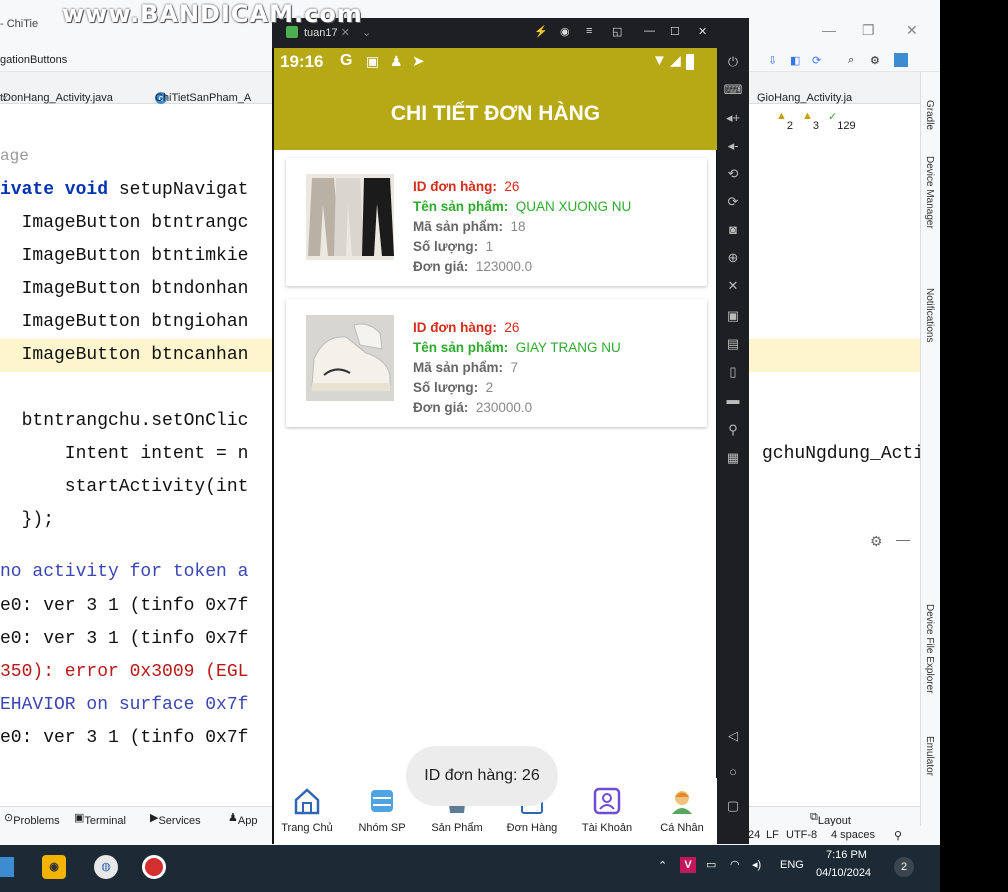  What do you see at coordinates (675, 31) in the screenshot?
I see `emu-maximize-icon: ☐` at bounding box center [675, 31].